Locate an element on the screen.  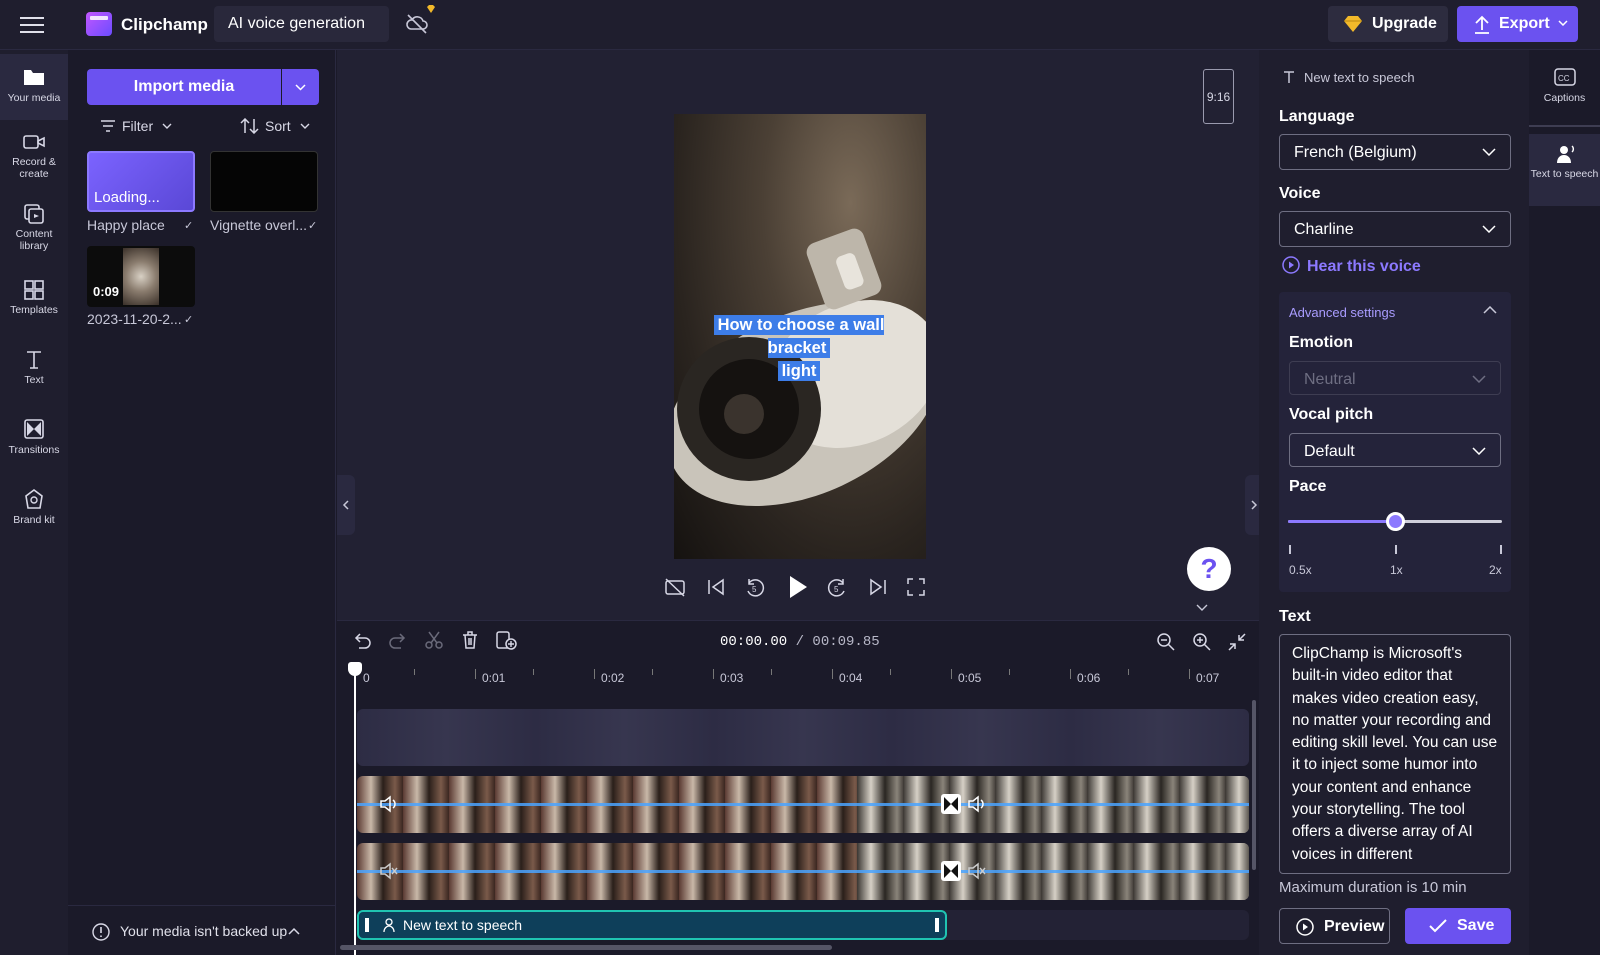
video-caption-overlay: How to choose a wall bracket light is located at coordinates (799, 348).